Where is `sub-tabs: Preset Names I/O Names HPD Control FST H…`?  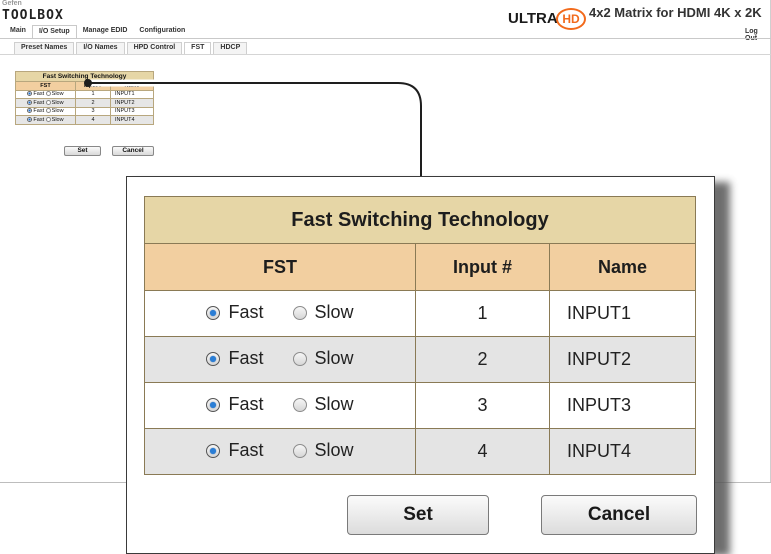 sub-tabs: Preset Names I/O Names HPD Control FST H… is located at coordinates (131, 48).